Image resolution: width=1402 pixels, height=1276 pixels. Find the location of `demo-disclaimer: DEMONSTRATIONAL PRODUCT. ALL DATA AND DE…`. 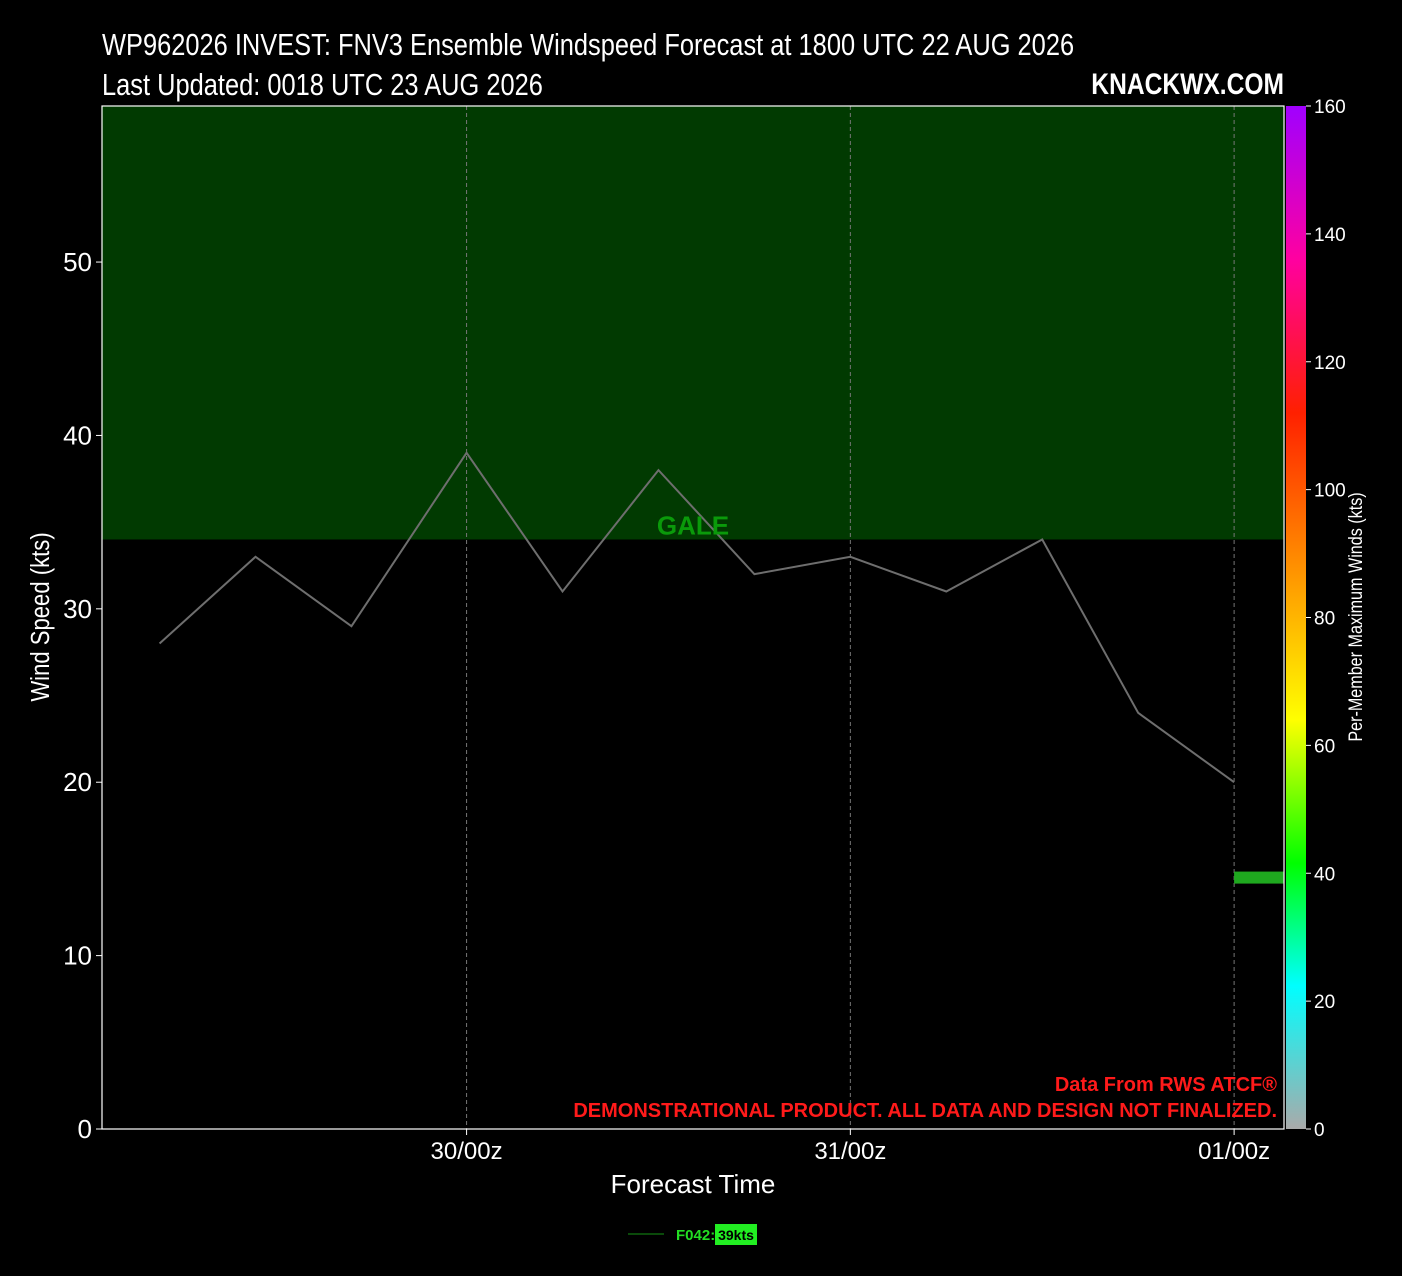

demo-disclaimer: DEMONSTRATIONAL PRODUCT. ALL DATA AND DE… is located at coordinates (925, 1111).